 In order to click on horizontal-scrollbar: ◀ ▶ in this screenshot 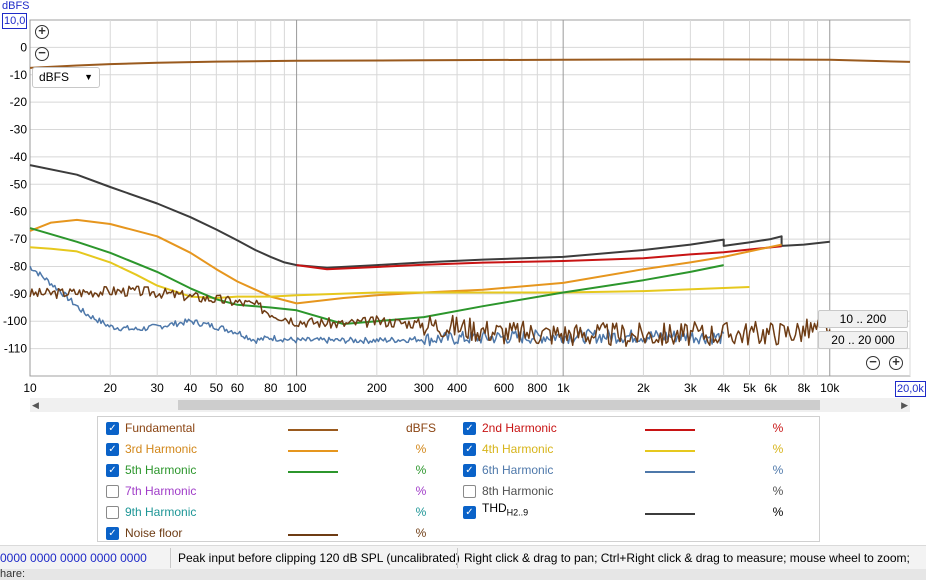, I will do `click(470, 405)`.